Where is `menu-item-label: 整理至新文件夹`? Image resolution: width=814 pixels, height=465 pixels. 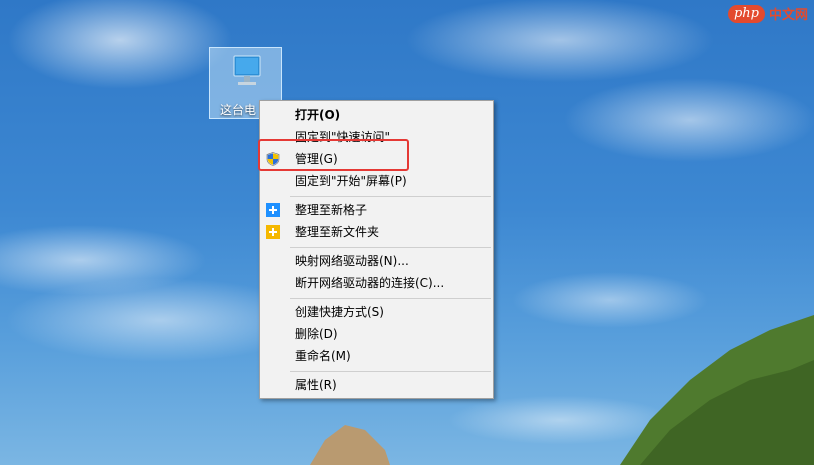
menu-item-label: 整理至新文件夹 is located at coordinates (337, 232).